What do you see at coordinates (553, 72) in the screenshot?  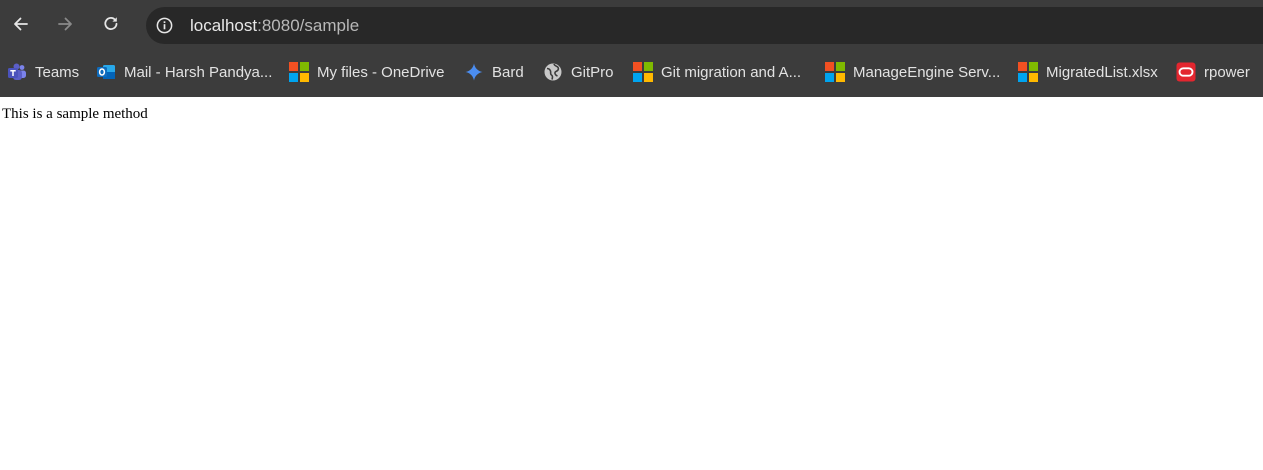 I see `globe-icon` at bounding box center [553, 72].